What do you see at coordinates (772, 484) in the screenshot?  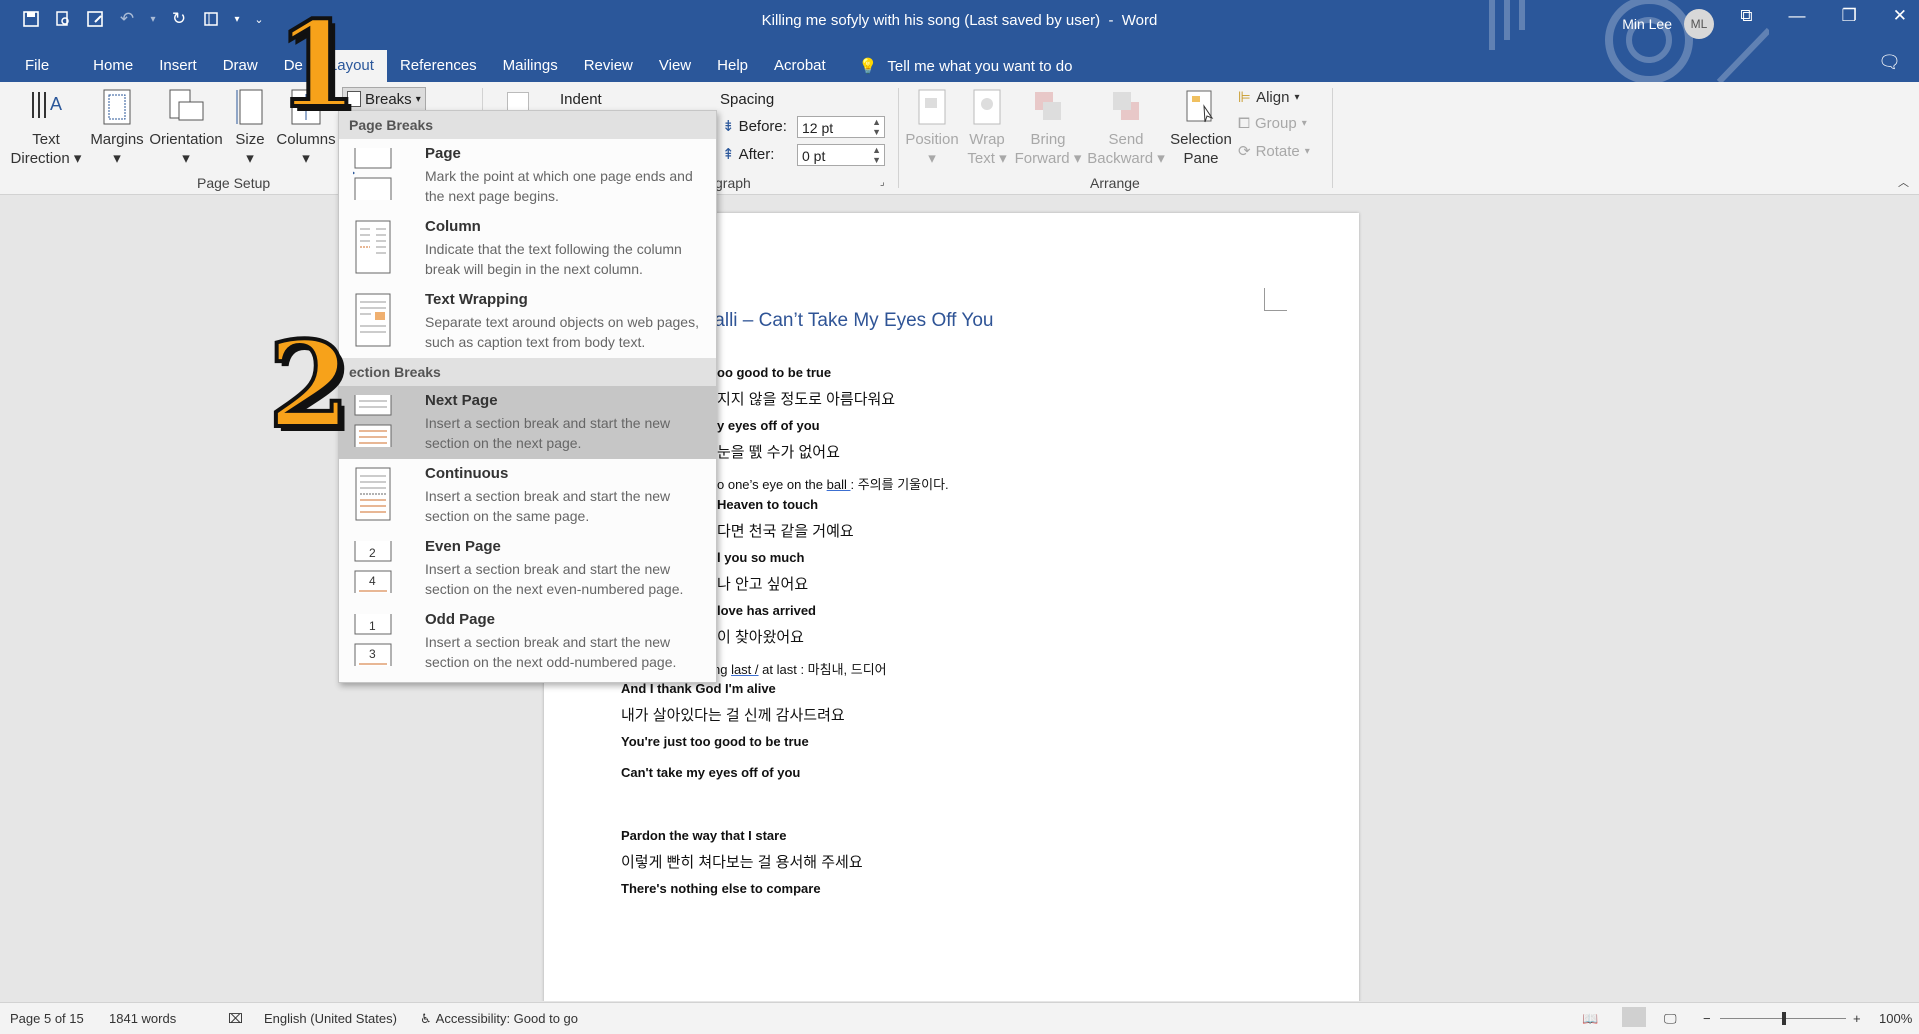 I see `note-text: o one’s eye on the` at bounding box center [772, 484].